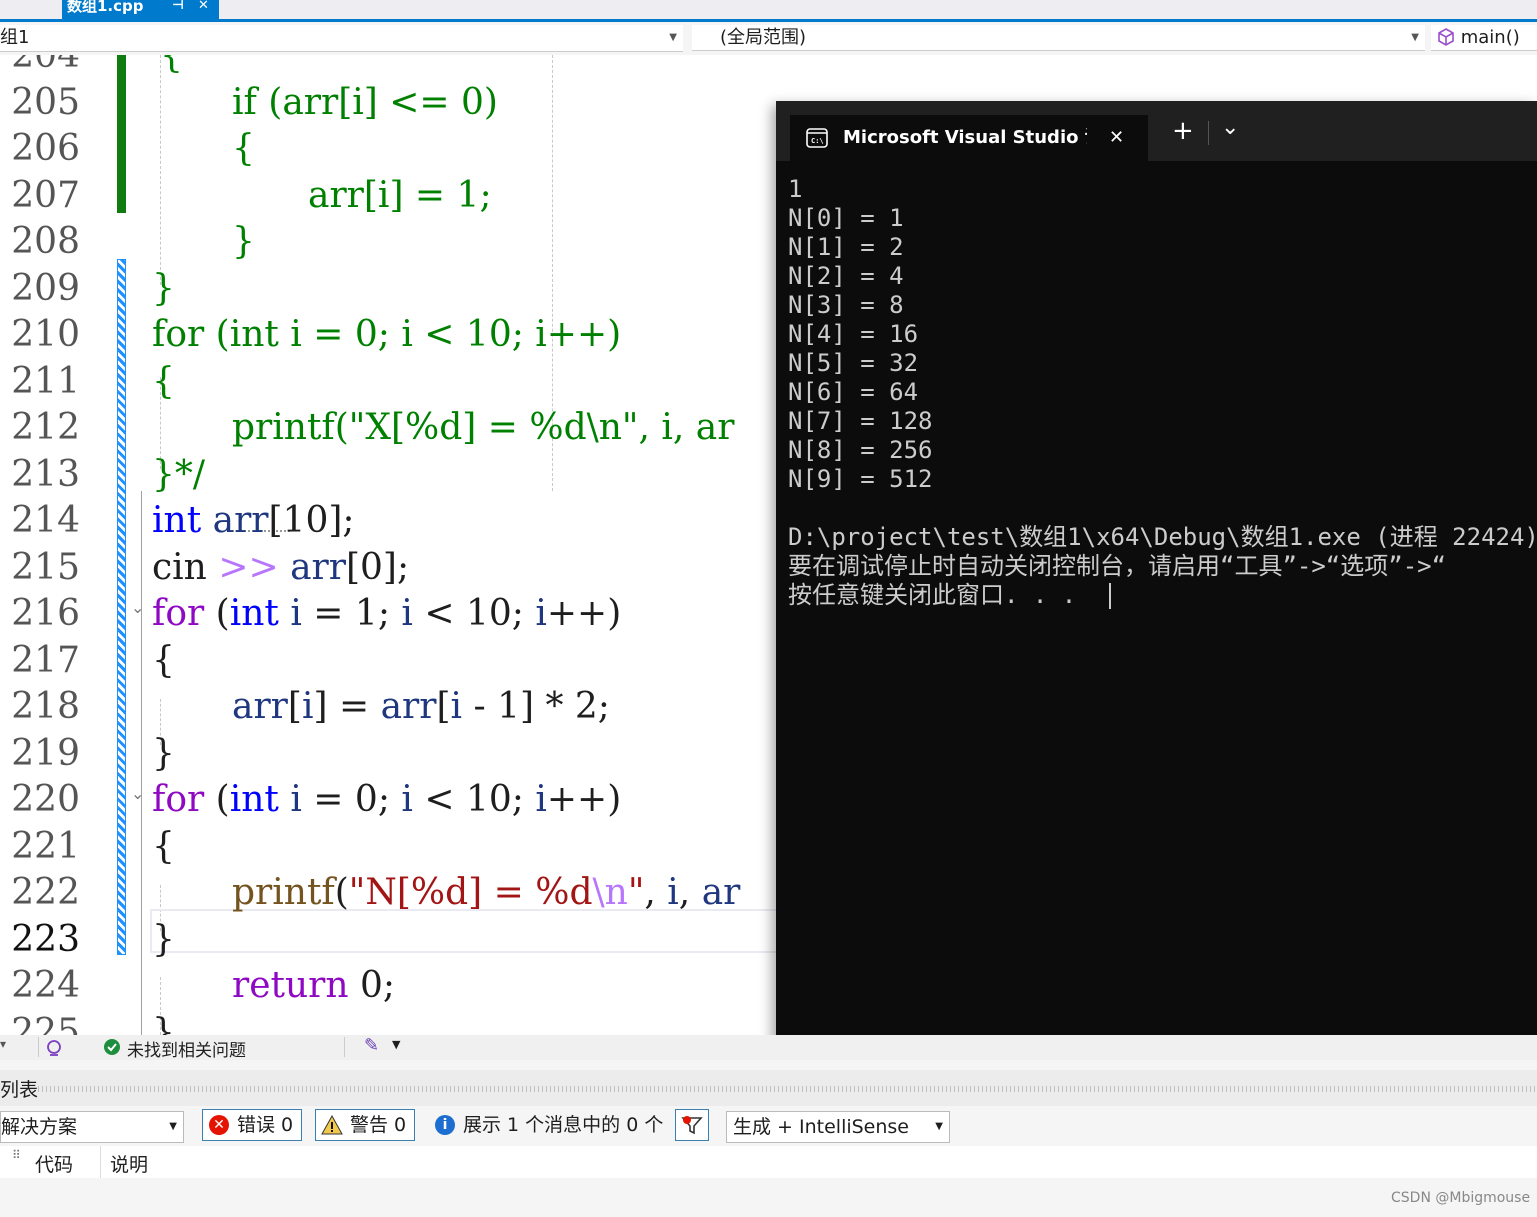 The height and width of the screenshot is (1217, 1537). I want to click on code-line: printf("X[%d] = %d\n", i, ar, so click(483, 428).